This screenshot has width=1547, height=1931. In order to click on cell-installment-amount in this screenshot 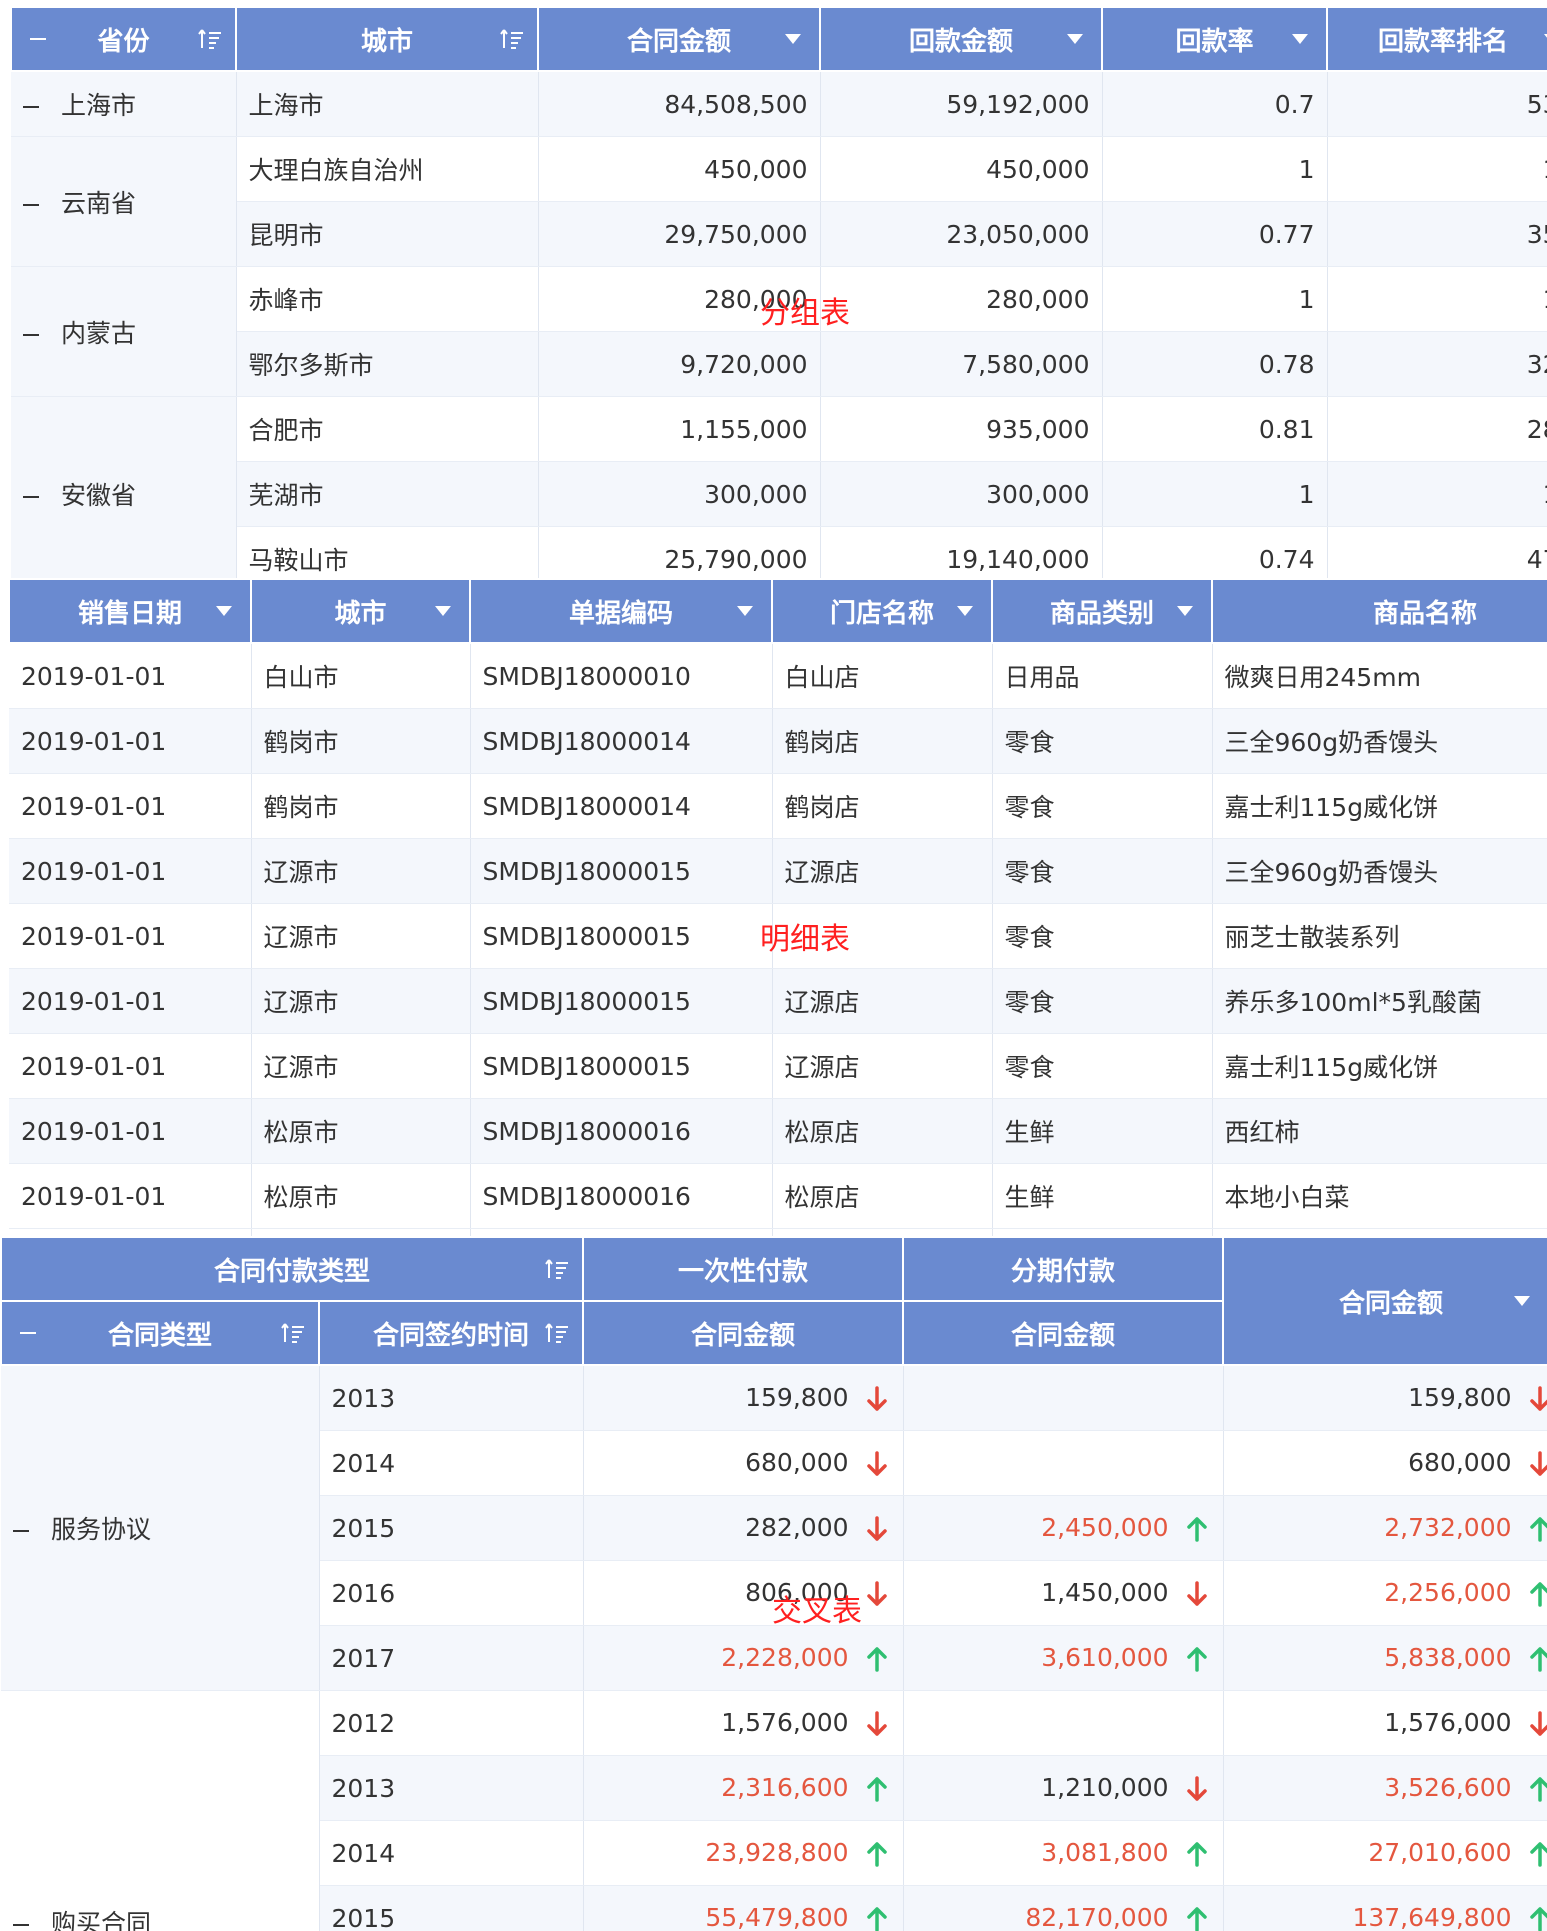, I will do `click(1063, 1723)`.